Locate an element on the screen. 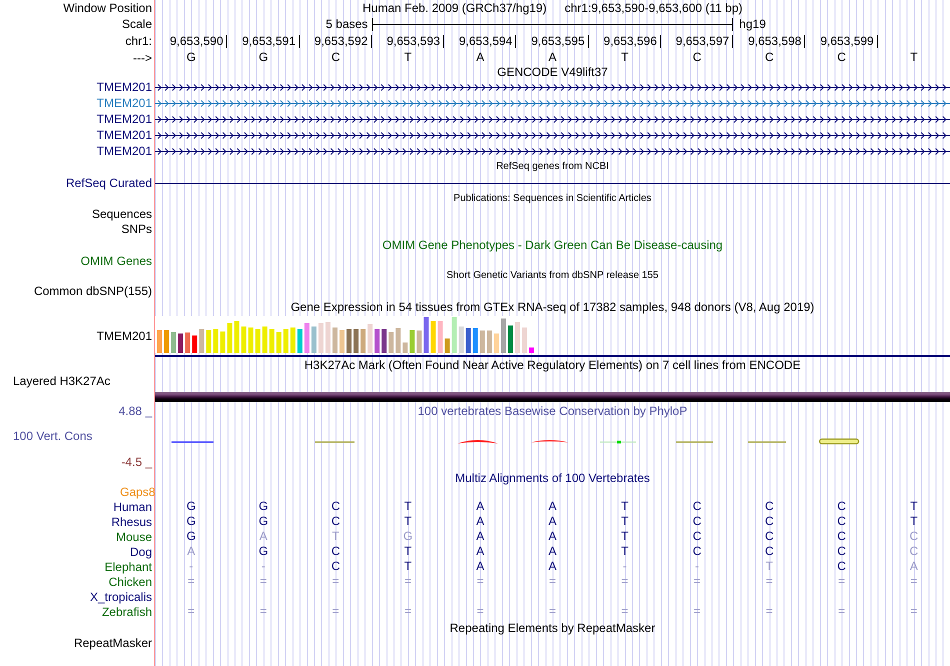  coordinate-label: 9,653,596 is located at coordinates (630, 41).